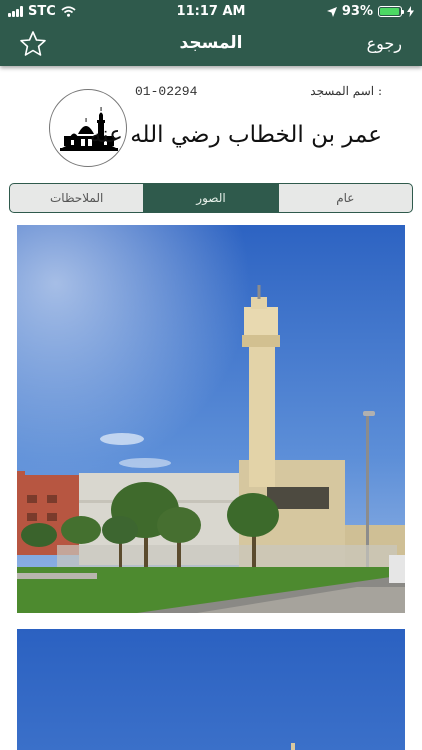  Describe the element at coordinates (211, 11) in the screenshot. I see `status-bar: STC 11:17 AM 93%` at that location.